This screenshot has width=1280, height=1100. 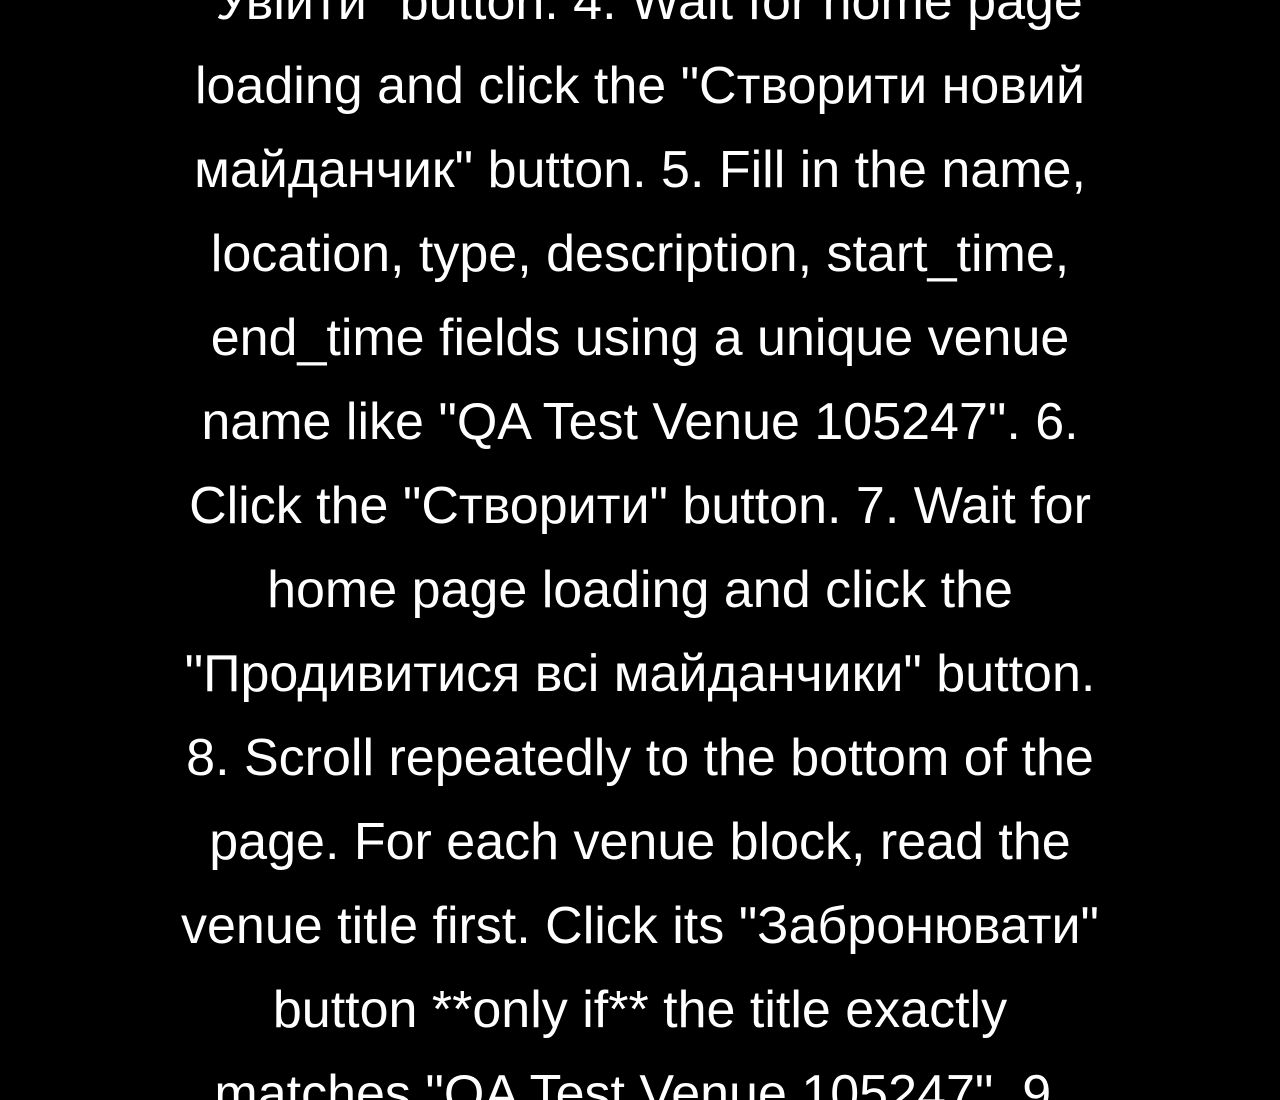 What do you see at coordinates (640, 422) in the screenshot?
I see `instruction-line-6: name like "QA Test Venue 105247". 6.` at bounding box center [640, 422].